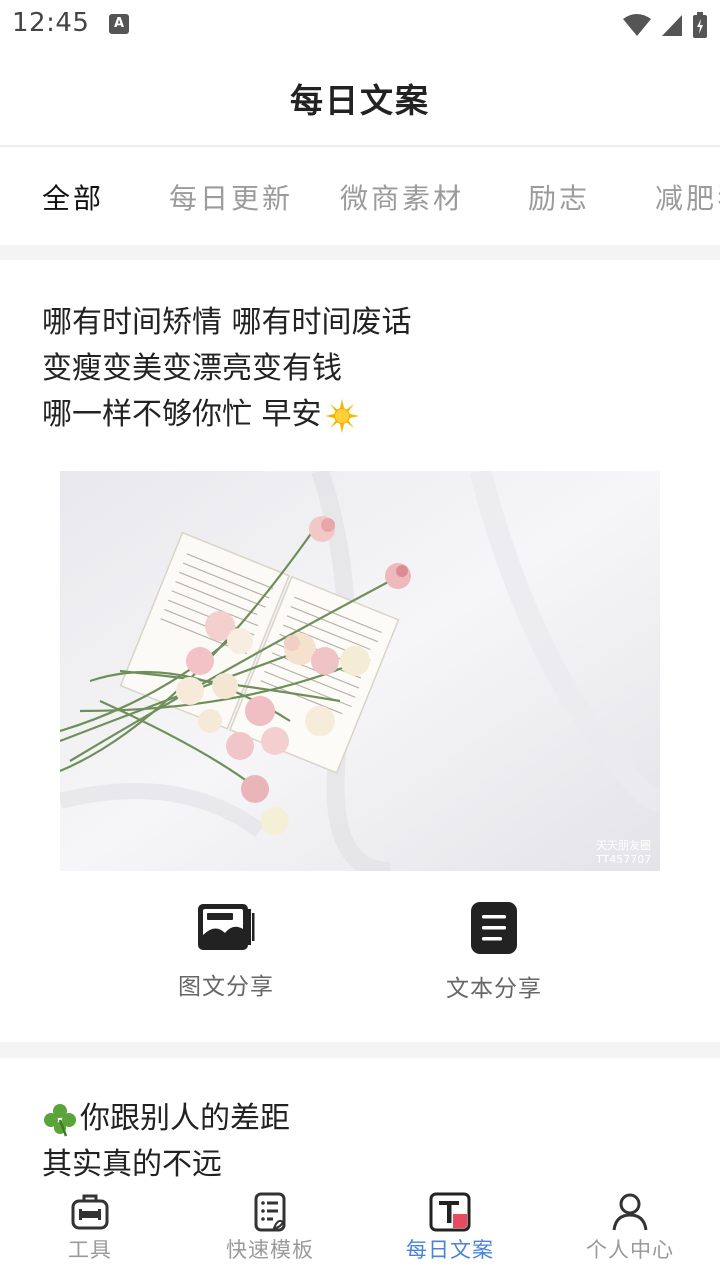 Image resolution: width=720 pixels, height=1280 pixels. What do you see at coordinates (450, 1250) in the screenshot?
I see `nav-label: 每日文案` at bounding box center [450, 1250].